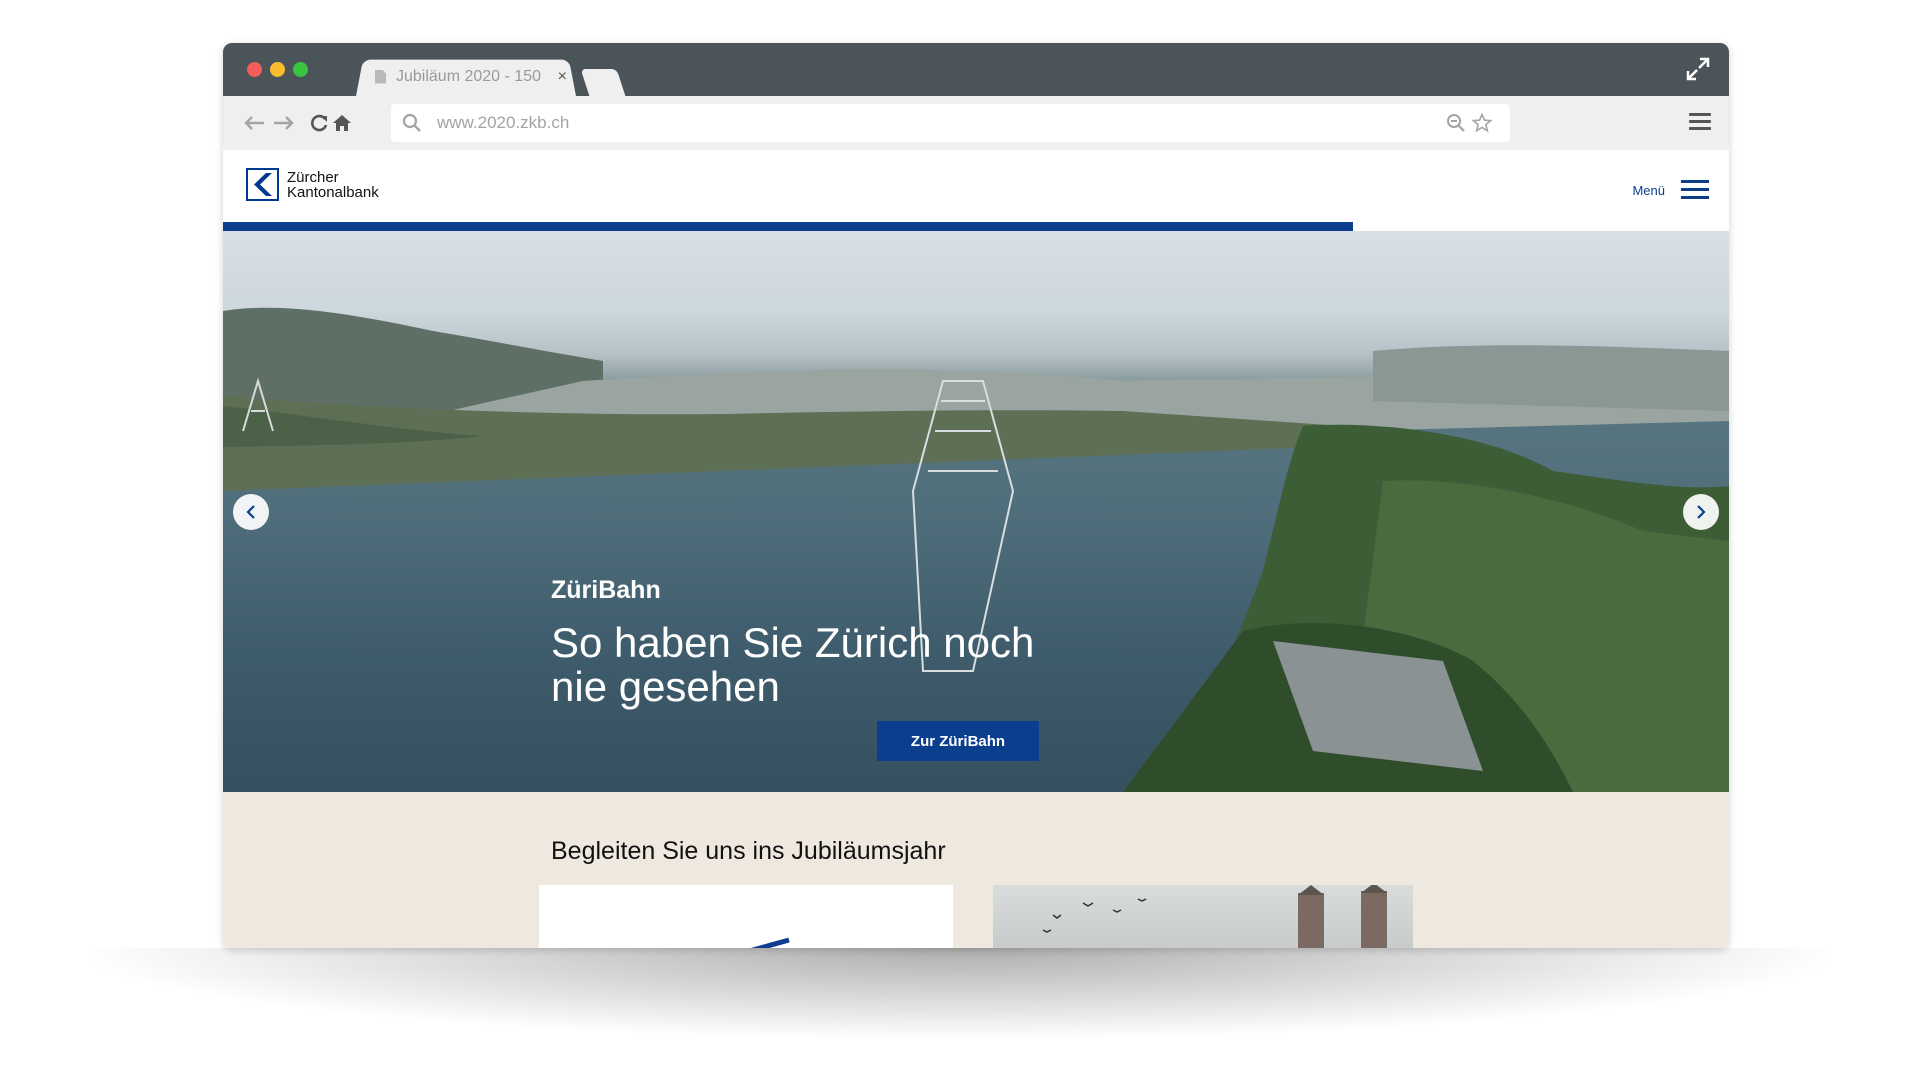  Describe the element at coordinates (262, 184) in the screenshot. I see `logo-mark` at that location.